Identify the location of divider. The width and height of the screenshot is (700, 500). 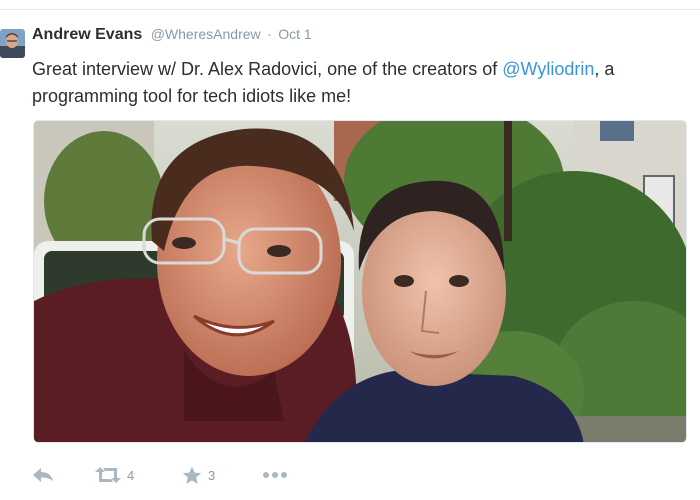
(350, 9).